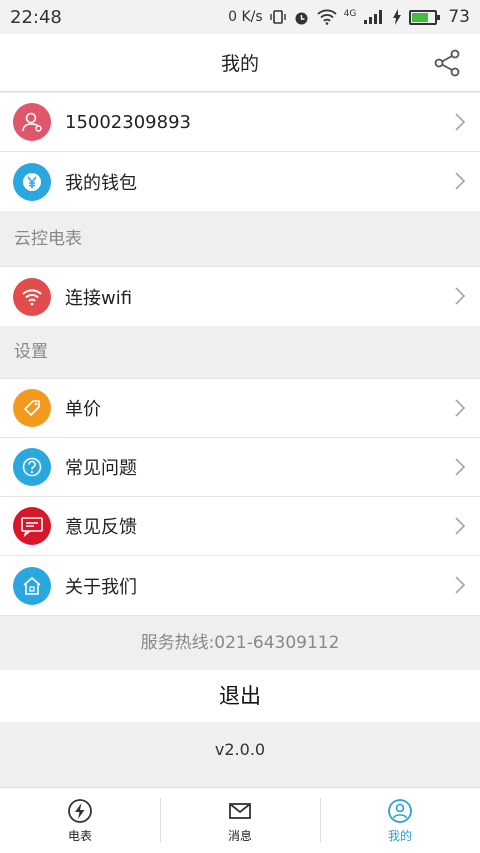 This screenshot has height=853, width=480. Describe the element at coordinates (239, 835) in the screenshot. I see `tab-messages-label: 消息` at that location.